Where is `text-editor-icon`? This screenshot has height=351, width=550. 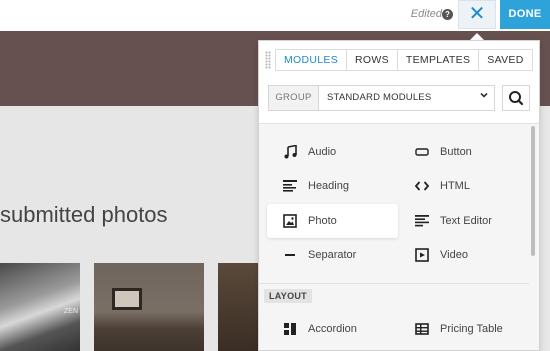 text-editor-icon is located at coordinates (422, 221).